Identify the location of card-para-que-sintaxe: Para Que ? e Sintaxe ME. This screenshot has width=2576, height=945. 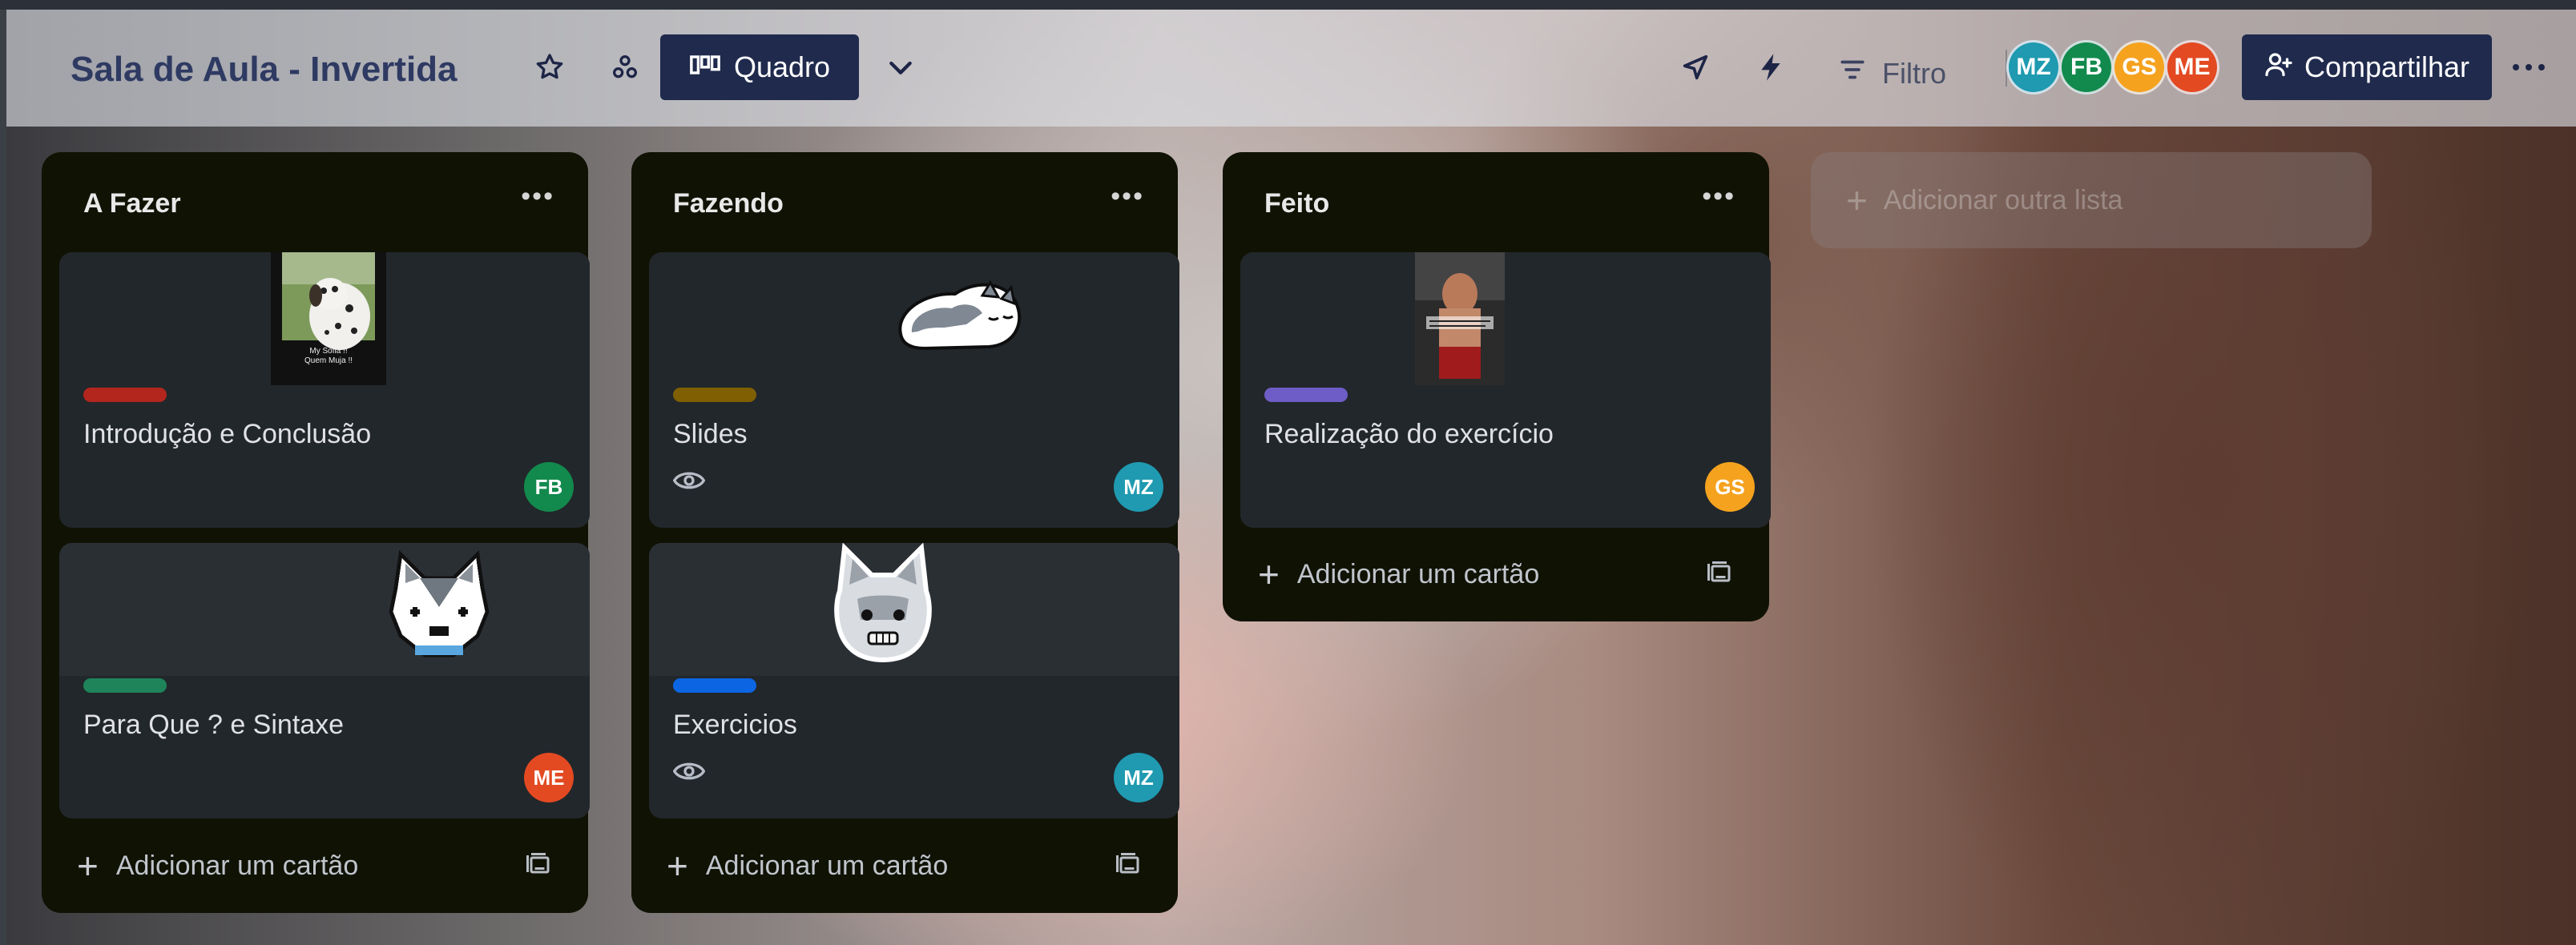
(324, 680).